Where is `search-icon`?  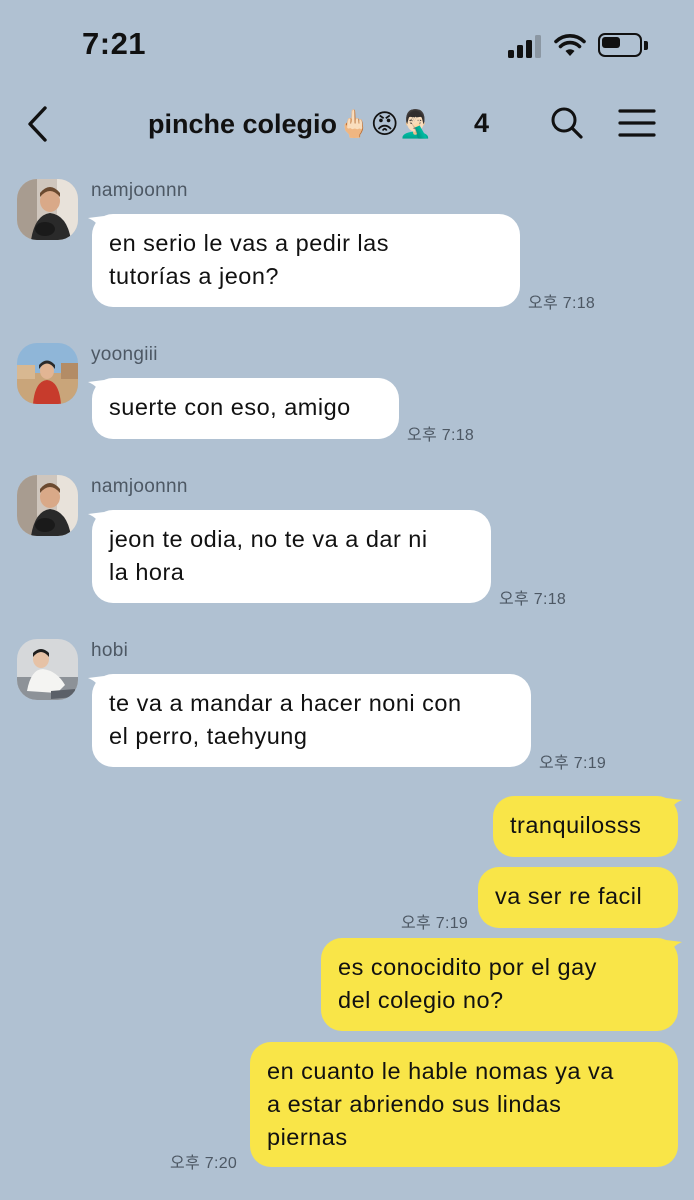 search-icon is located at coordinates (567, 123).